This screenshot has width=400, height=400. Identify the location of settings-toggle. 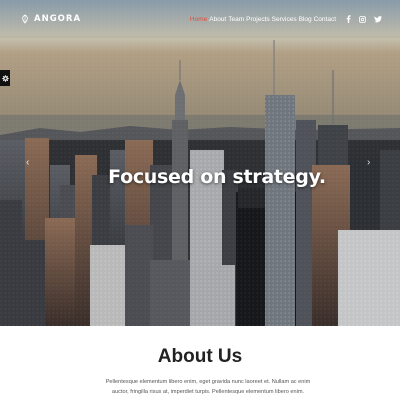
(5, 78).